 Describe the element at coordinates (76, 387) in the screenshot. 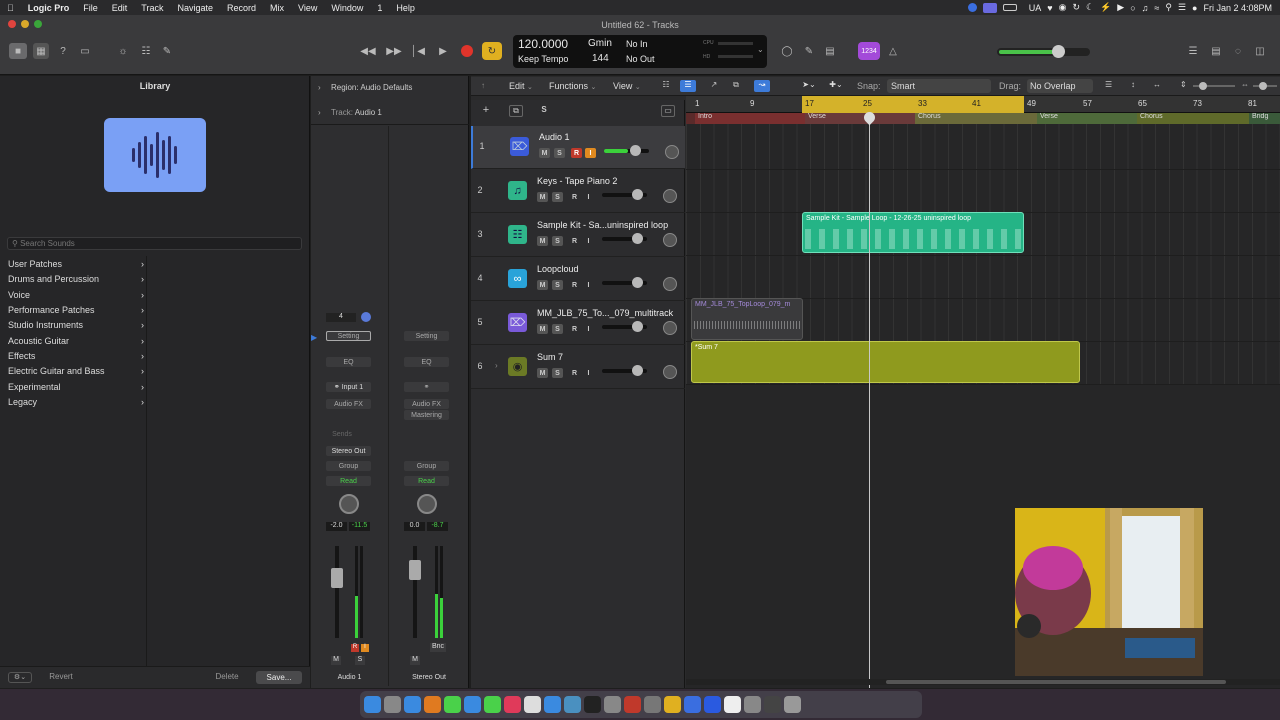

I see `library-item-experimental: Experimental ›` at that location.